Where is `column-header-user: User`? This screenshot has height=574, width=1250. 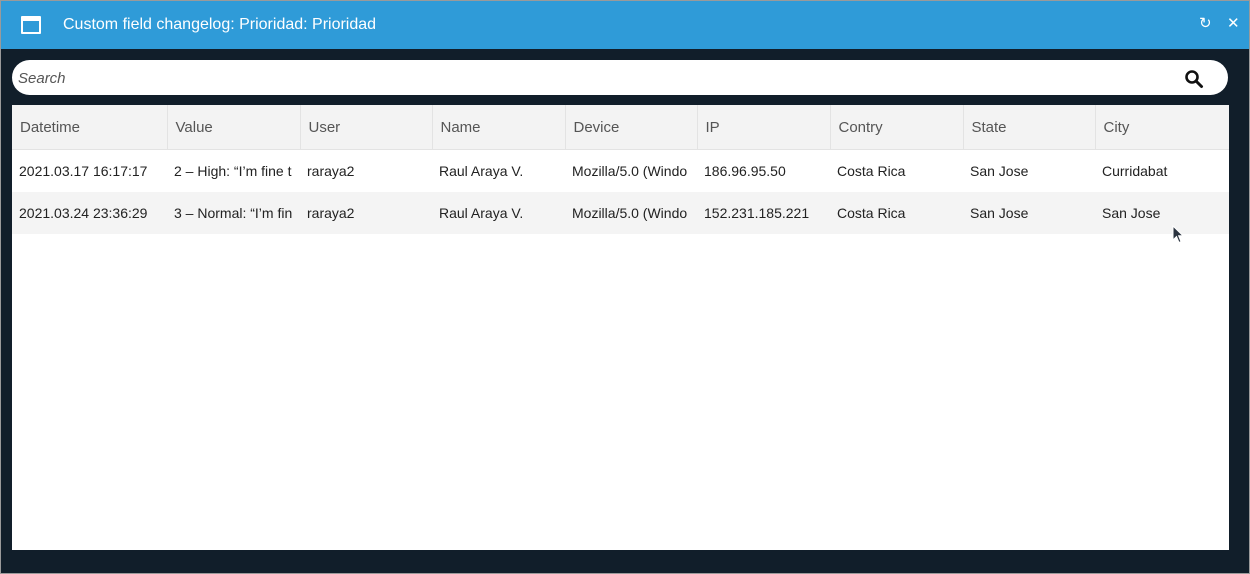
column-header-user: User is located at coordinates (366, 127).